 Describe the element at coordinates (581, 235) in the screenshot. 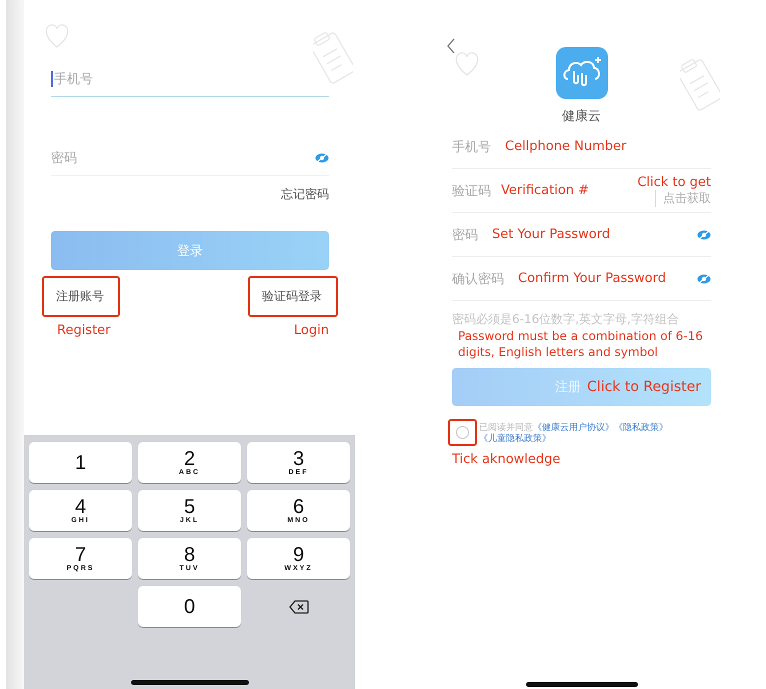

I see `form-input-field: 密码 Set Your Password` at that location.